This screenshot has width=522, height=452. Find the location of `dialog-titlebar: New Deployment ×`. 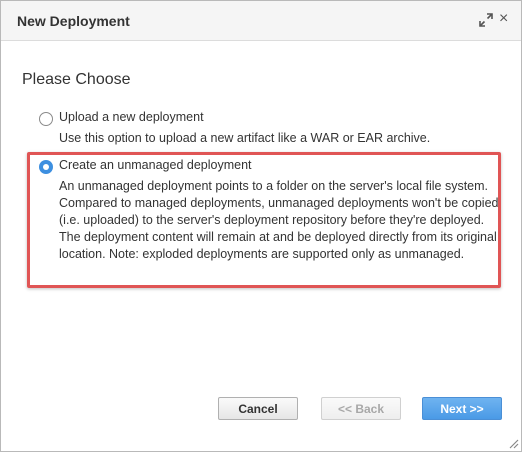

dialog-titlebar: New Deployment × is located at coordinates (261, 21).